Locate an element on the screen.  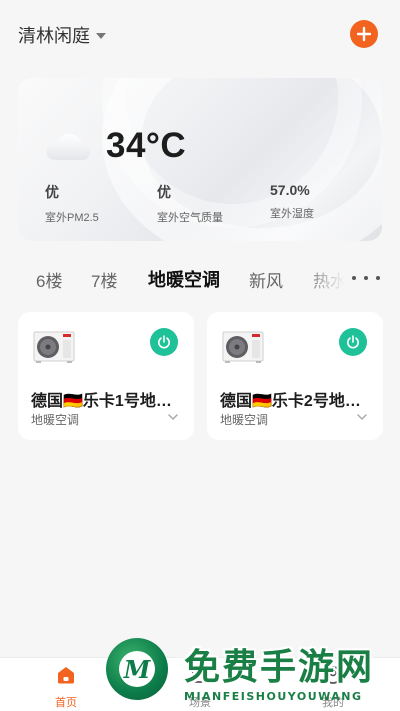
nav-home: 首页 is located at coordinates (66, 687).